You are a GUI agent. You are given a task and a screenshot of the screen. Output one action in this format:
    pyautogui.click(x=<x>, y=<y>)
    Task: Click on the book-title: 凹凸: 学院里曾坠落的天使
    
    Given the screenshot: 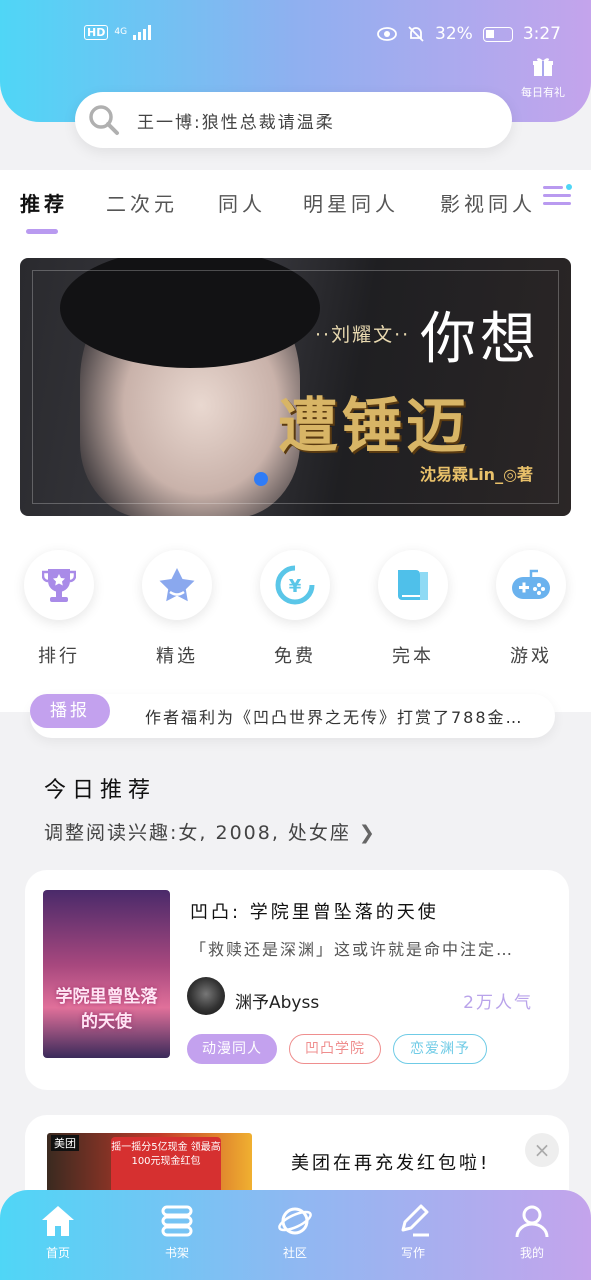 What is the action you would take?
    pyautogui.click(x=314, y=911)
    